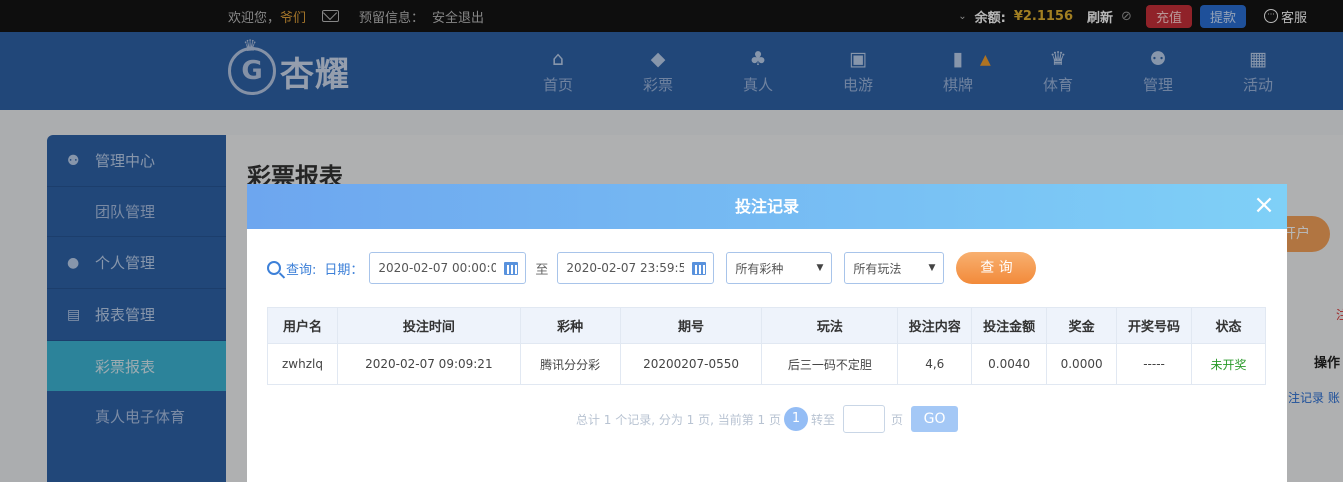 This screenshot has width=1343, height=482. I want to click on sidebar-item-live-sports: 真人电子体育, so click(136, 416).